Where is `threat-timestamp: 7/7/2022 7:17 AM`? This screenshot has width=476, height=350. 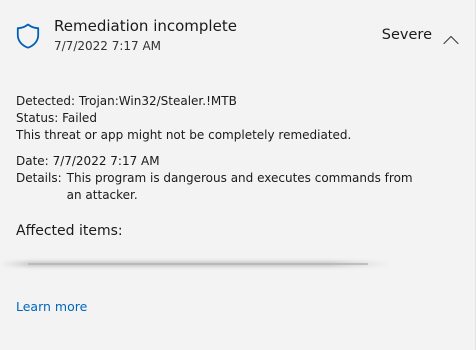
threat-timestamp: 7/7/2022 7:17 AM is located at coordinates (108, 46).